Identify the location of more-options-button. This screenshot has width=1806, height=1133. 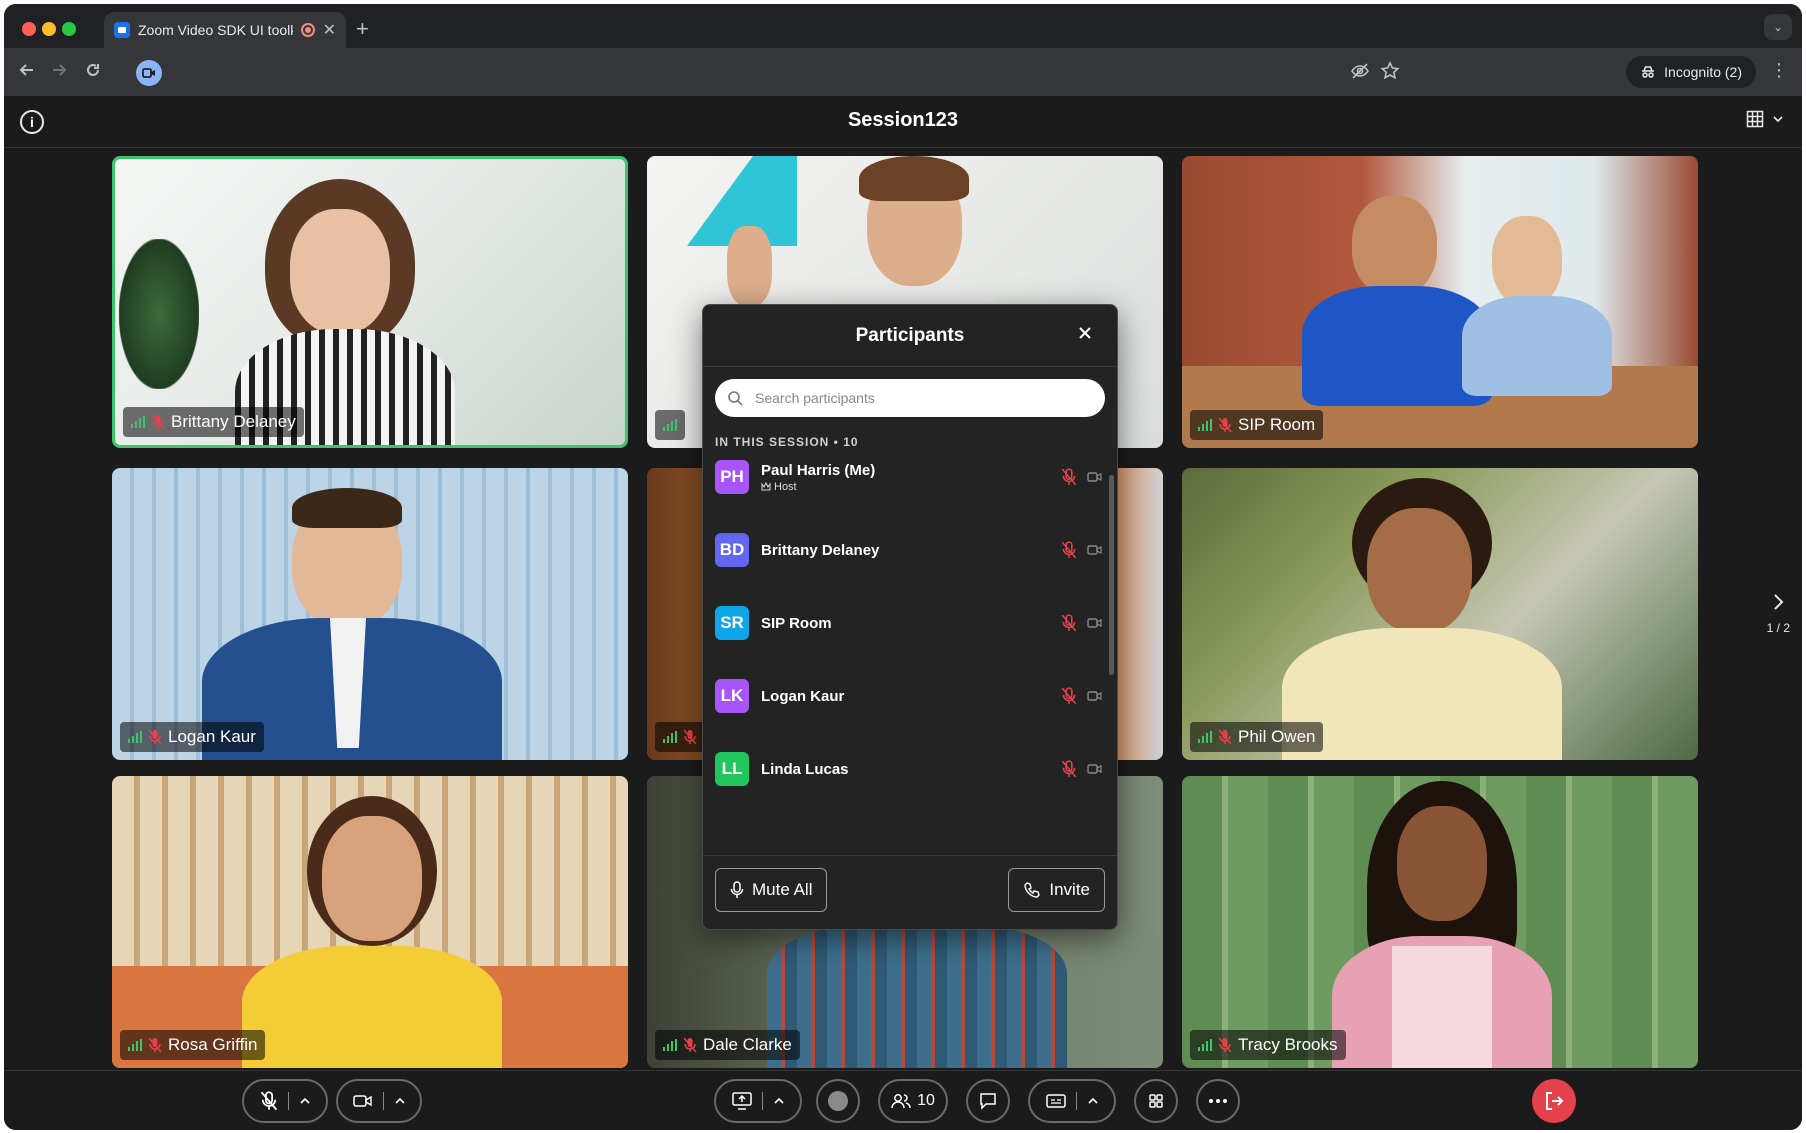
(1218, 1101).